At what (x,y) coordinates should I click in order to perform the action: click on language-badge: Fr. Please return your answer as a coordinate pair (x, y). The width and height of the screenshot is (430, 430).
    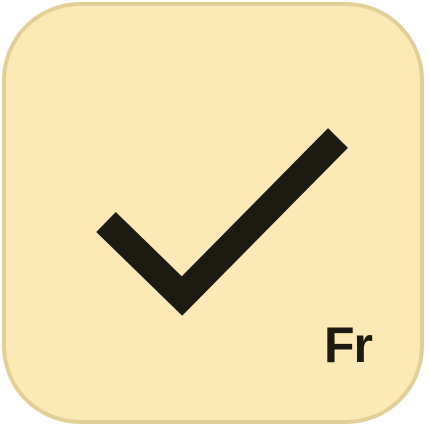
    Looking at the image, I should click on (348, 345).